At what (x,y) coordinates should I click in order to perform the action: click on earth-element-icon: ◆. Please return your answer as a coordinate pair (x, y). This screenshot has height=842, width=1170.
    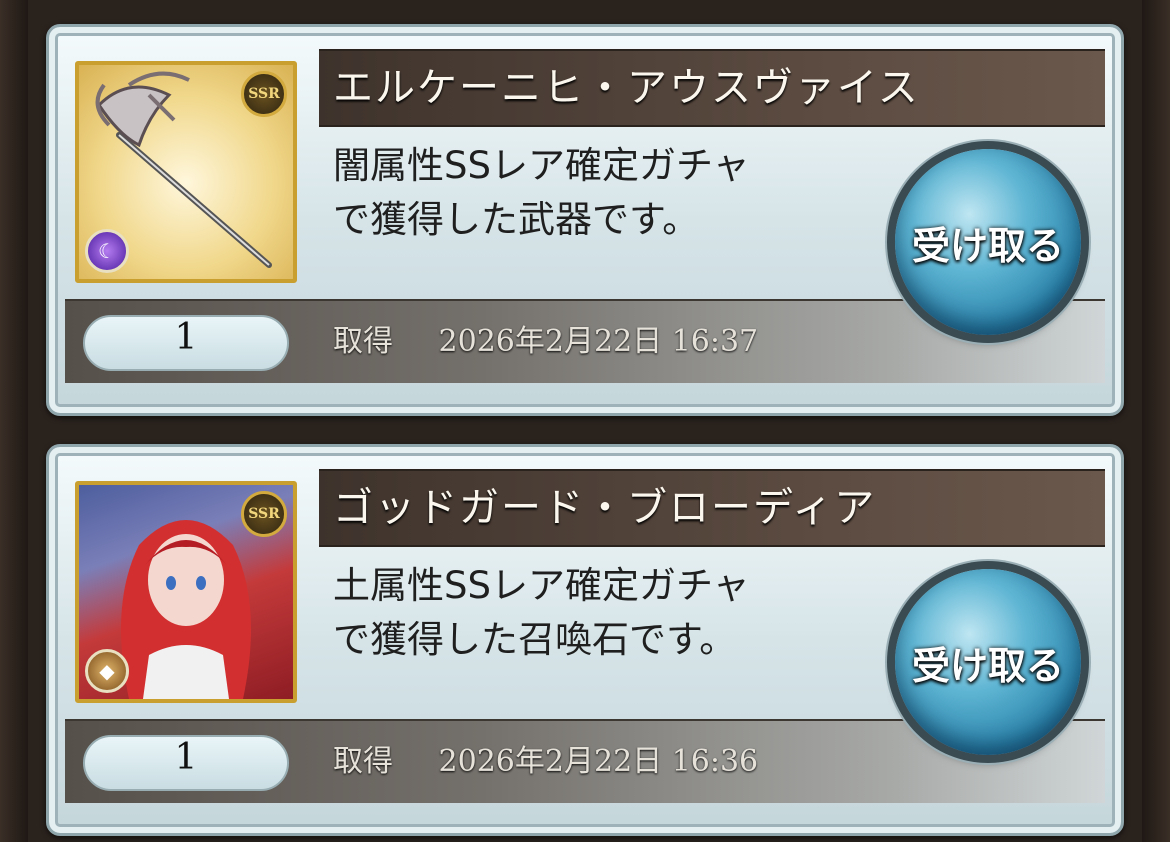
    Looking at the image, I should click on (107, 671).